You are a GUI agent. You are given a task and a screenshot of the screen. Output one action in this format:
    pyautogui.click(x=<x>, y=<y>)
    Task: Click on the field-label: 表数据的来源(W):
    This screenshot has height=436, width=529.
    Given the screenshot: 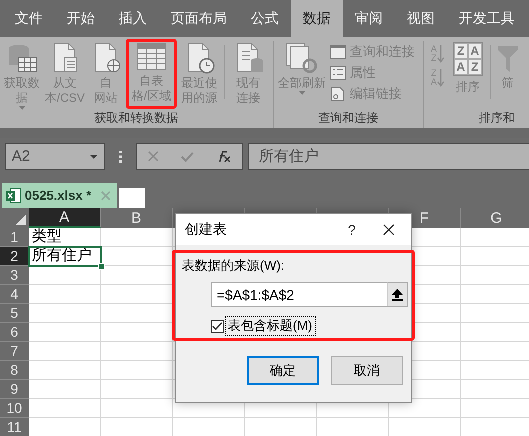 What is the action you would take?
    pyautogui.click(x=234, y=266)
    